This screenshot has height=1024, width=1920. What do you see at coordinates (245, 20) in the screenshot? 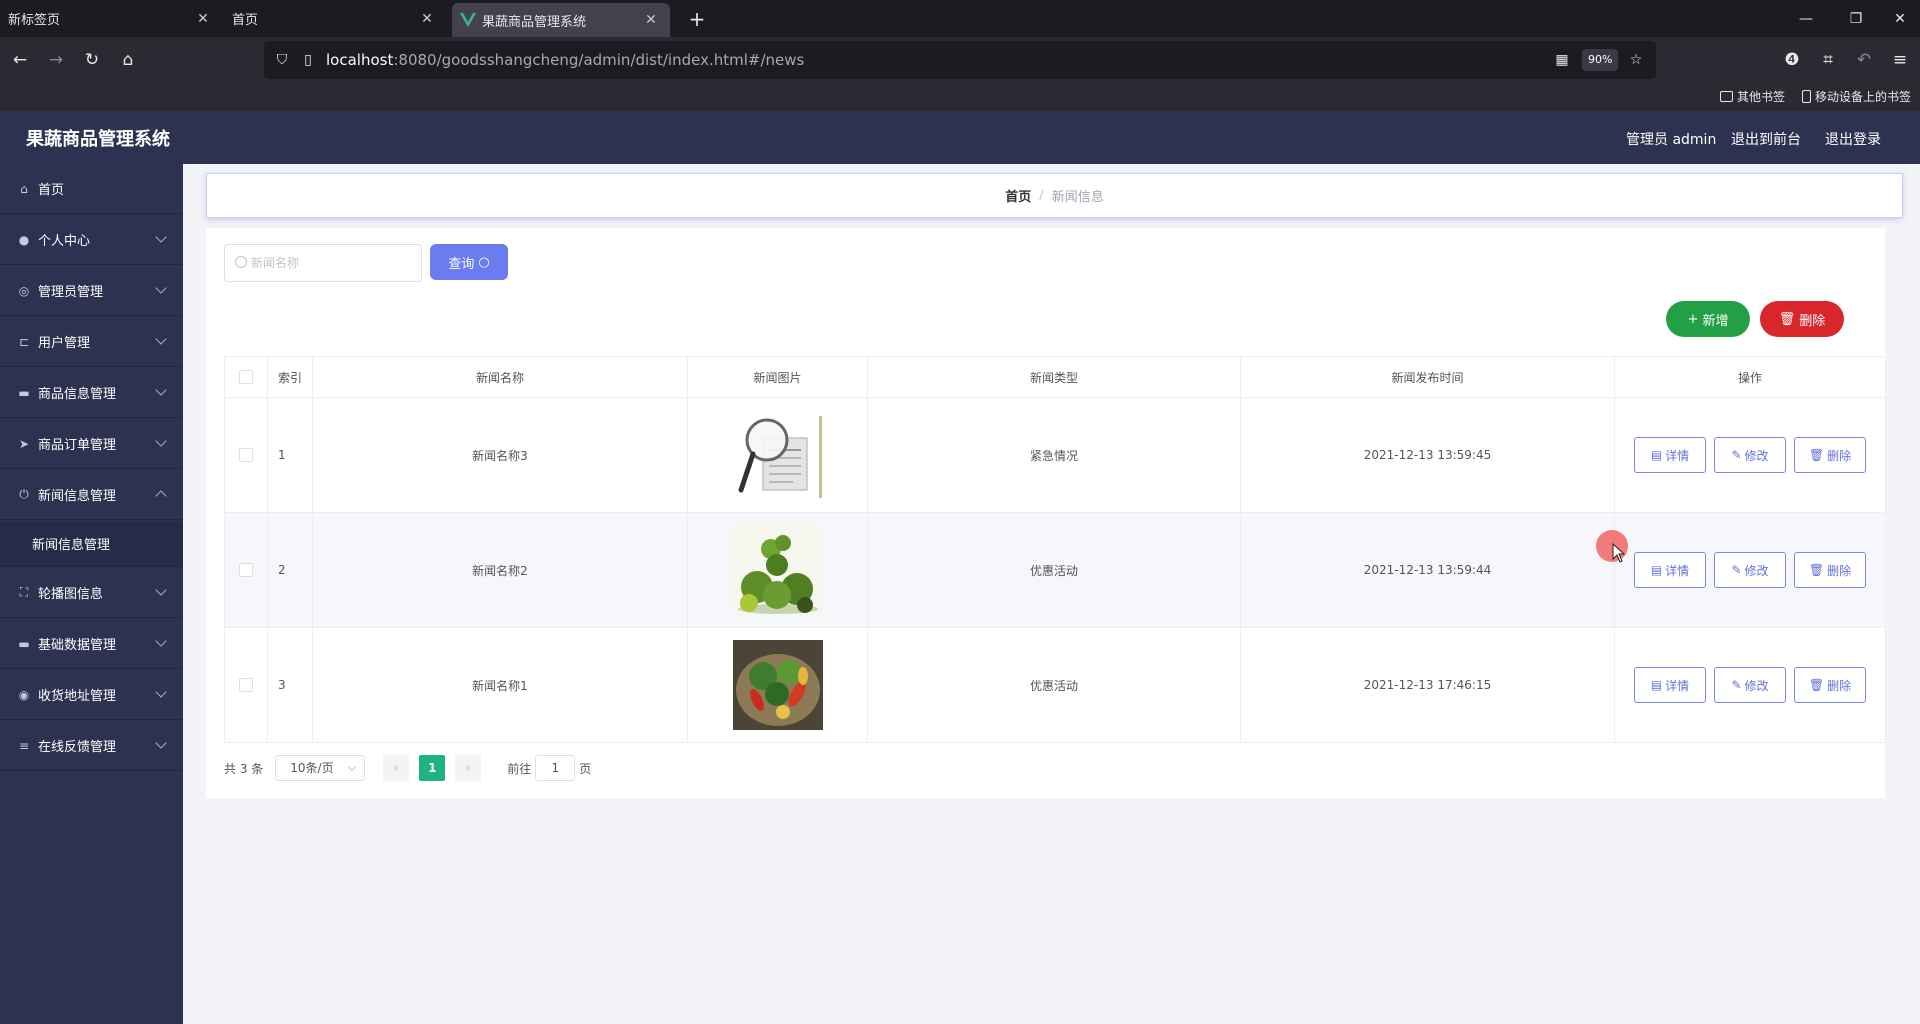
I see `tab-label: 首页` at bounding box center [245, 20].